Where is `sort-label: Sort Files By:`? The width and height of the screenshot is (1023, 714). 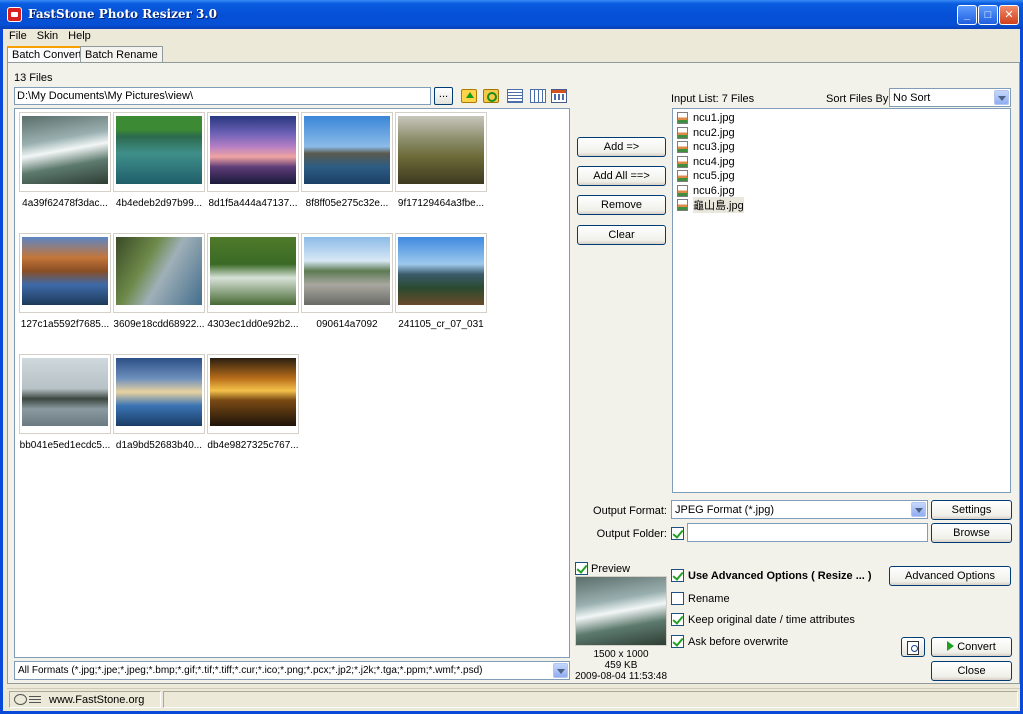
sort-label: Sort Files By: is located at coordinates (859, 99).